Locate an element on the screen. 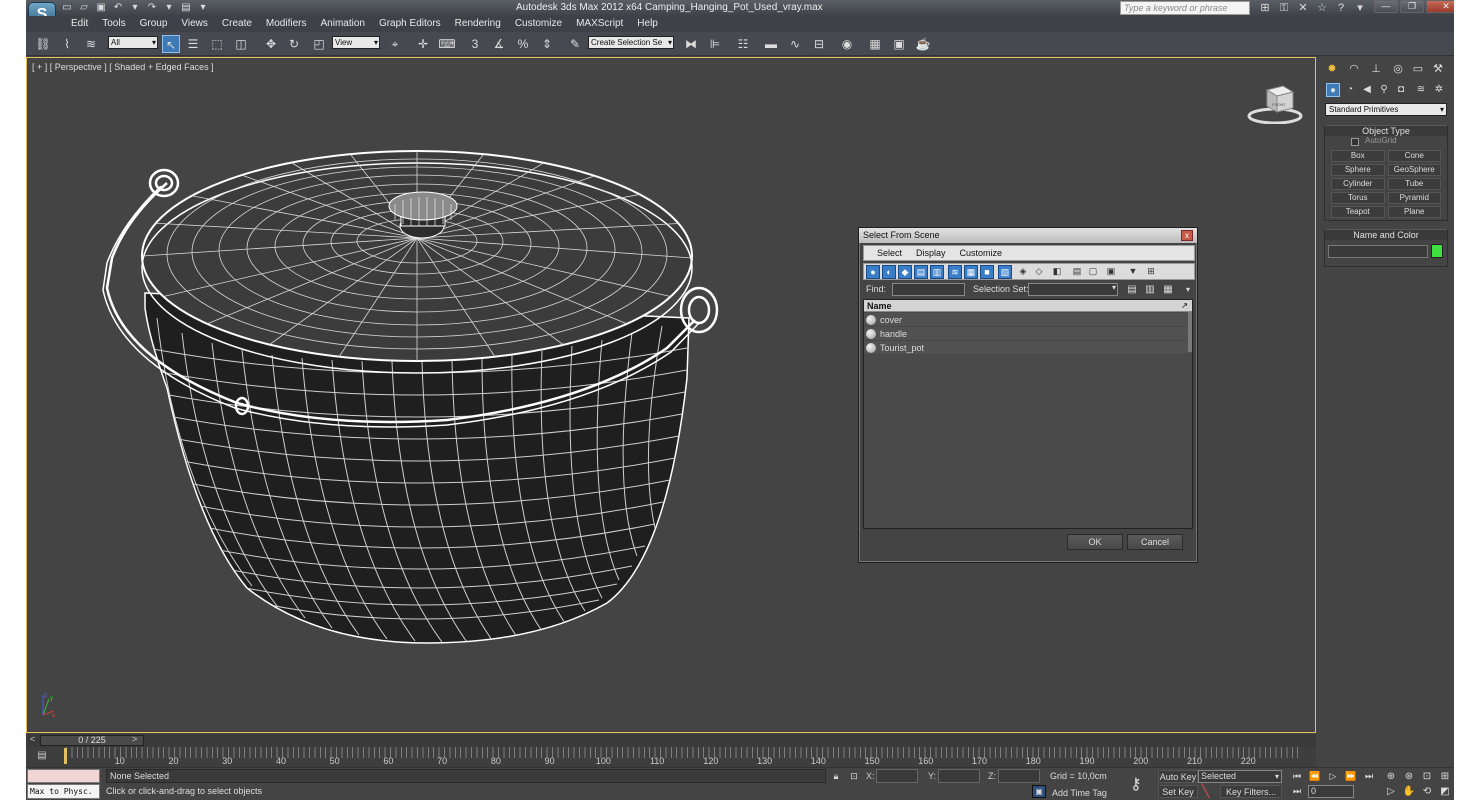  lights-category-icon: ◀ is located at coordinates (1367, 90).